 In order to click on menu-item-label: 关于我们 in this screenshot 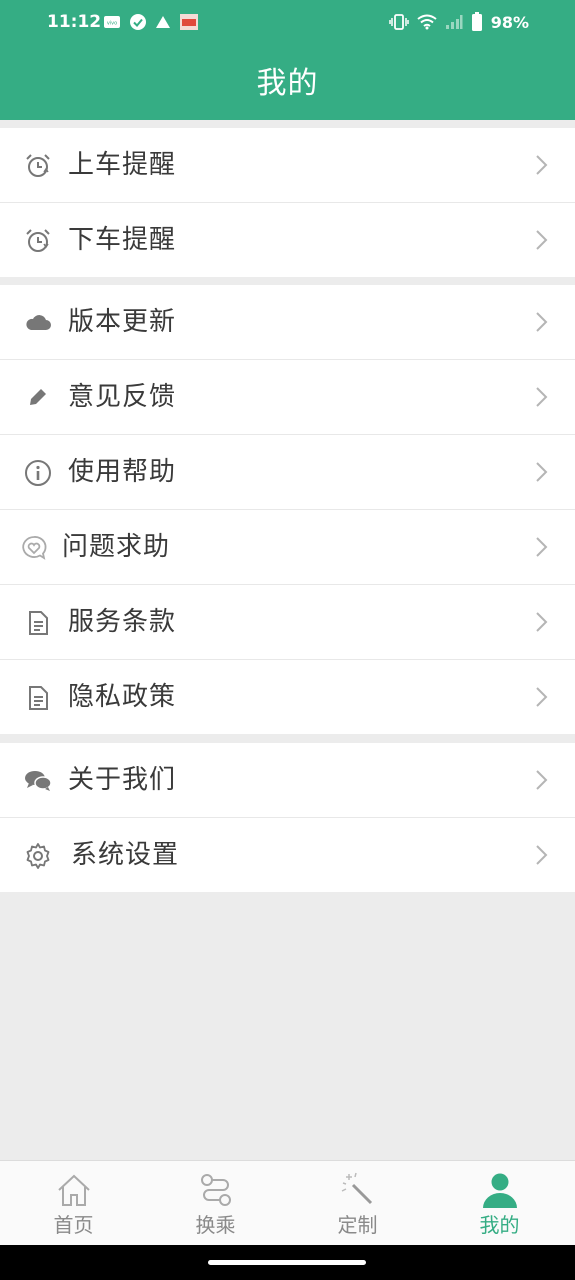, I will do `click(122, 780)`.